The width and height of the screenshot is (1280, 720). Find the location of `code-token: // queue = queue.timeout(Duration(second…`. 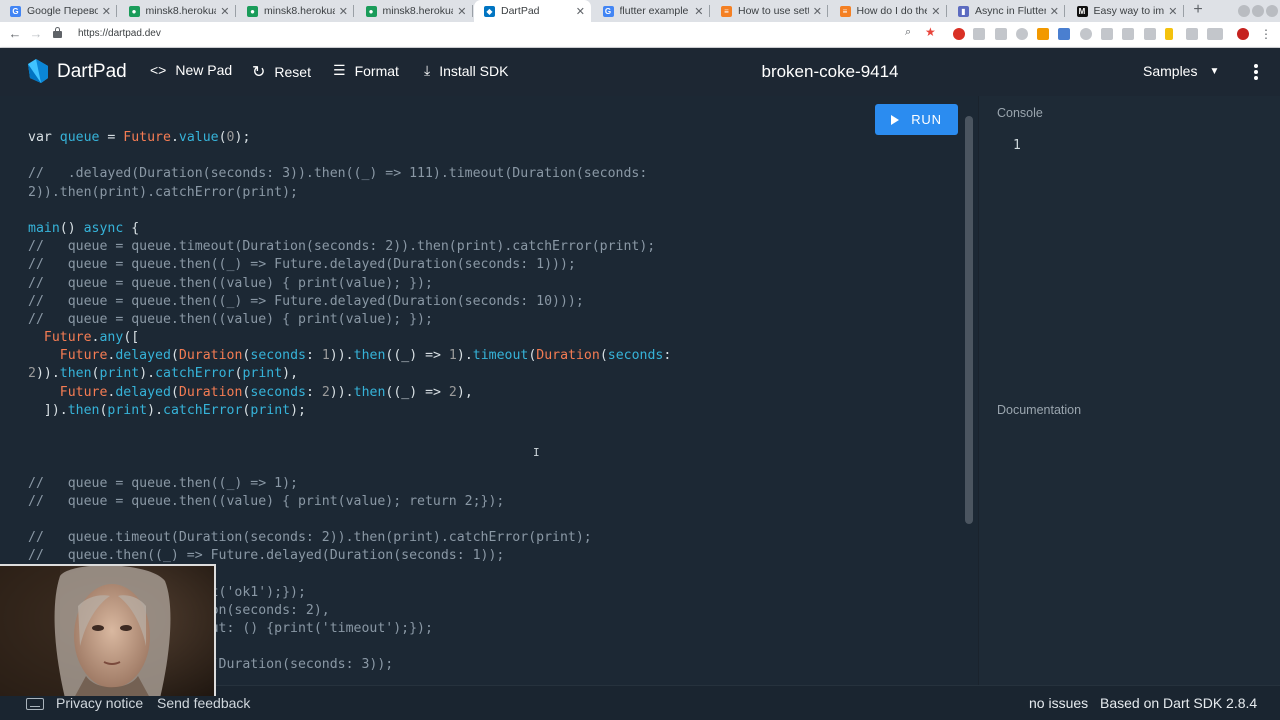

code-token: // queue = queue.timeout(Duration(second… is located at coordinates (342, 247).